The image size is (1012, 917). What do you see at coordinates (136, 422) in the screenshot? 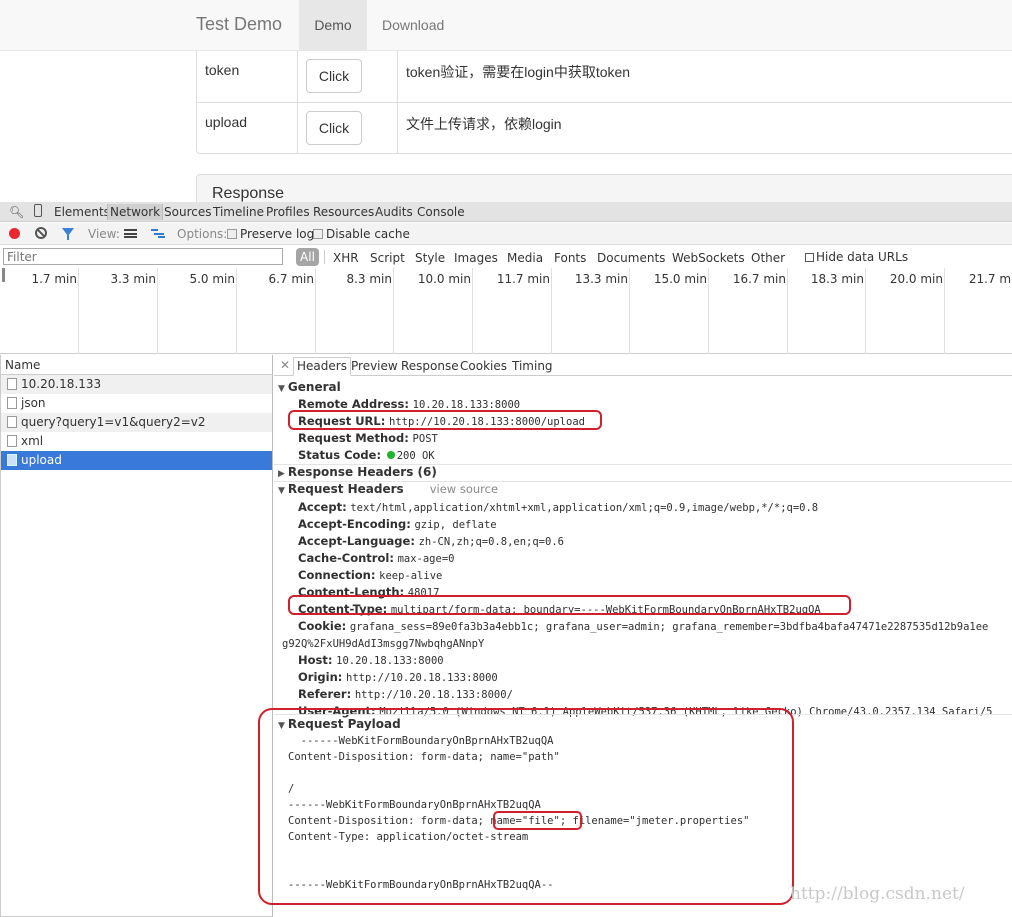
I see `request-row: query?query1=v1&query2=v2` at bounding box center [136, 422].